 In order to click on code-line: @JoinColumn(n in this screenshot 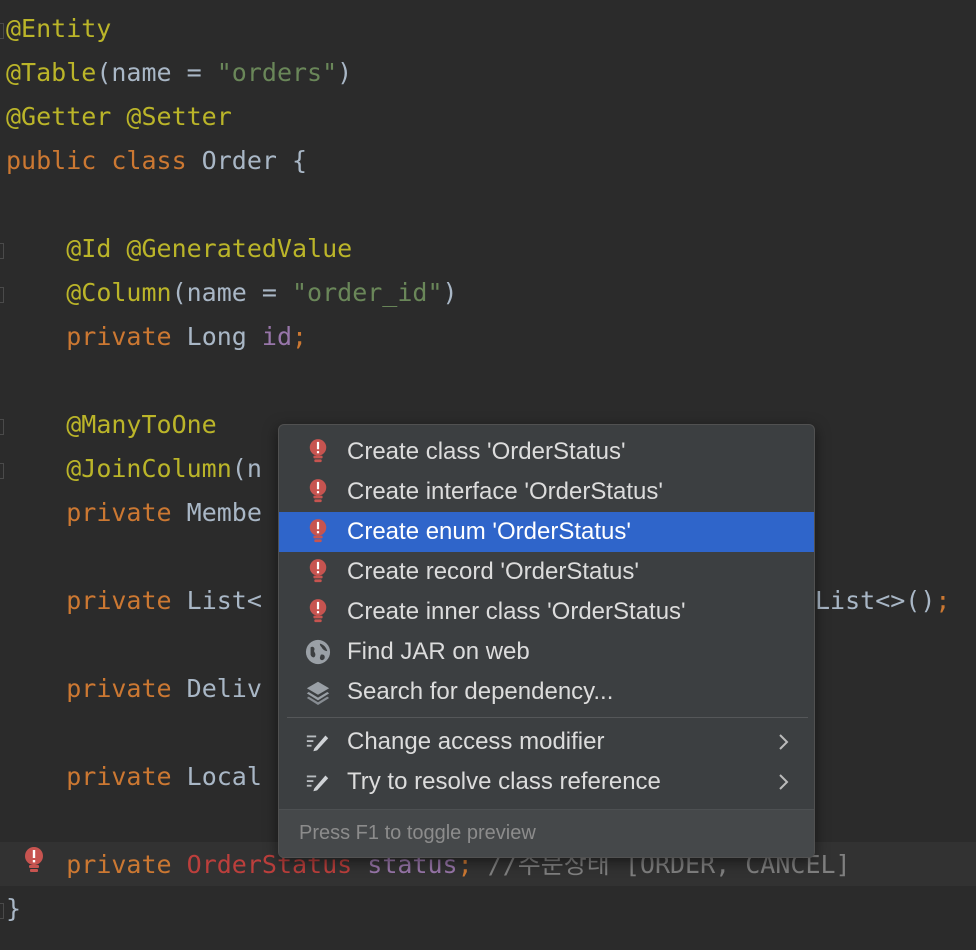, I will do `click(134, 469)`.